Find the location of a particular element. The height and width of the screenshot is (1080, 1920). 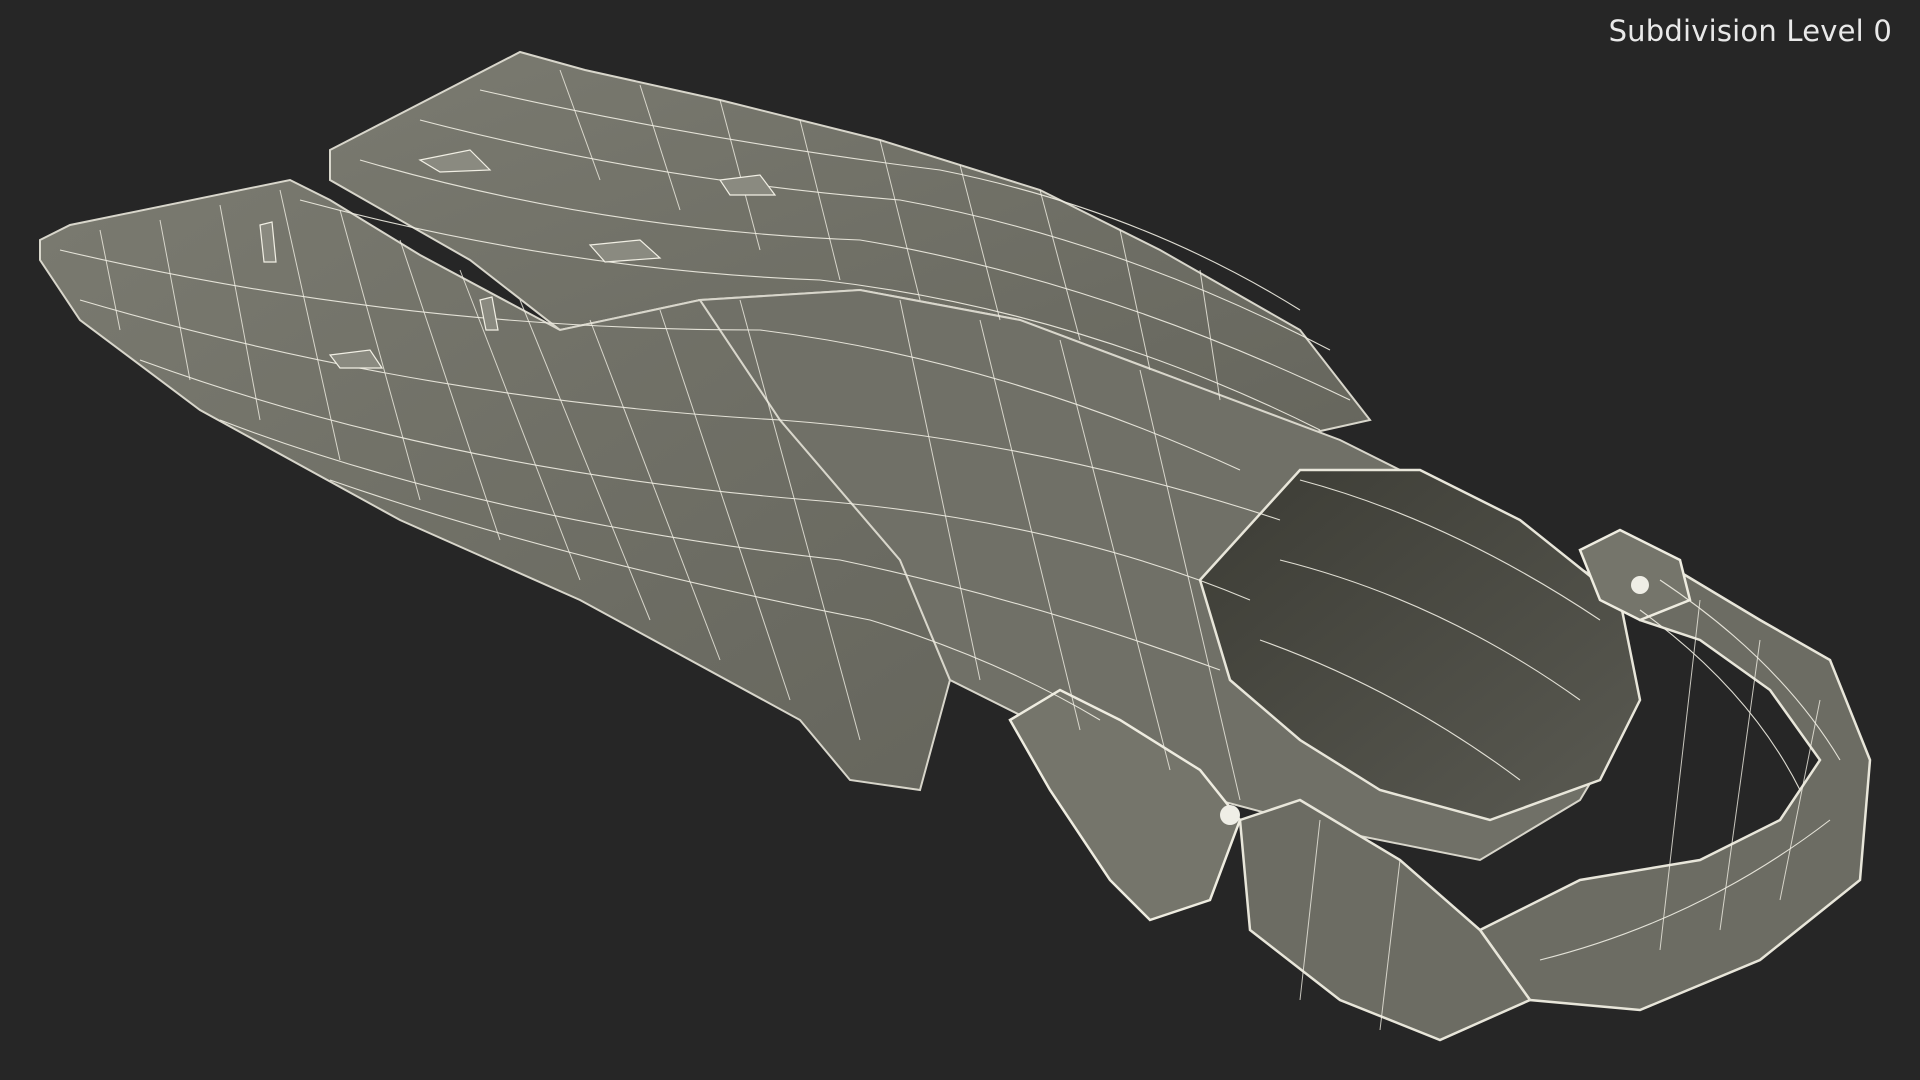

rivet-left is located at coordinates (1230, 815).